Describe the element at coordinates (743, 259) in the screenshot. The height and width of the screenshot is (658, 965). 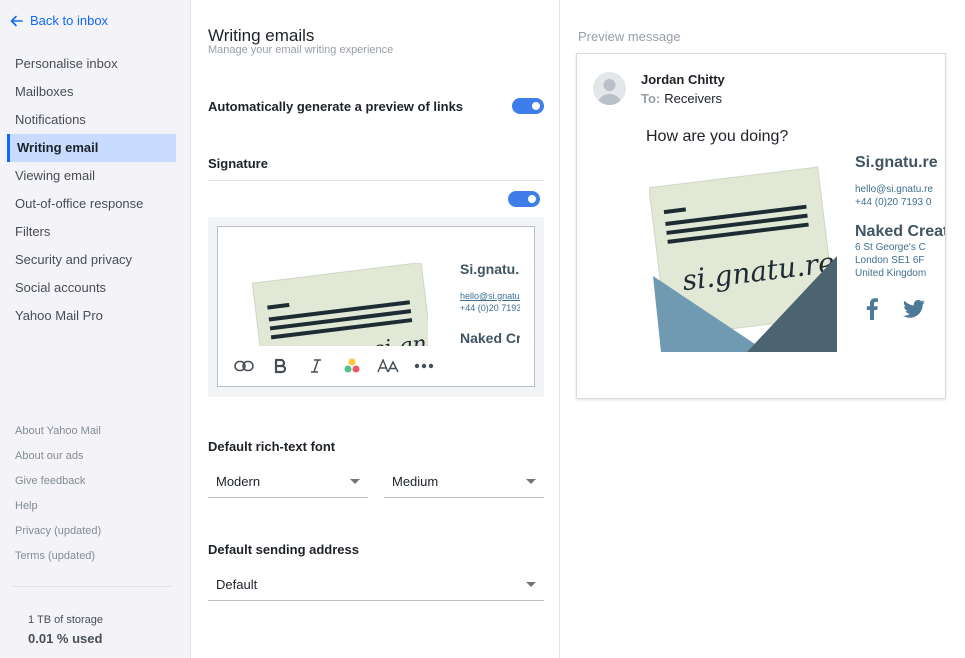
I see `signature-envelope-image: si.gnatu.re` at that location.